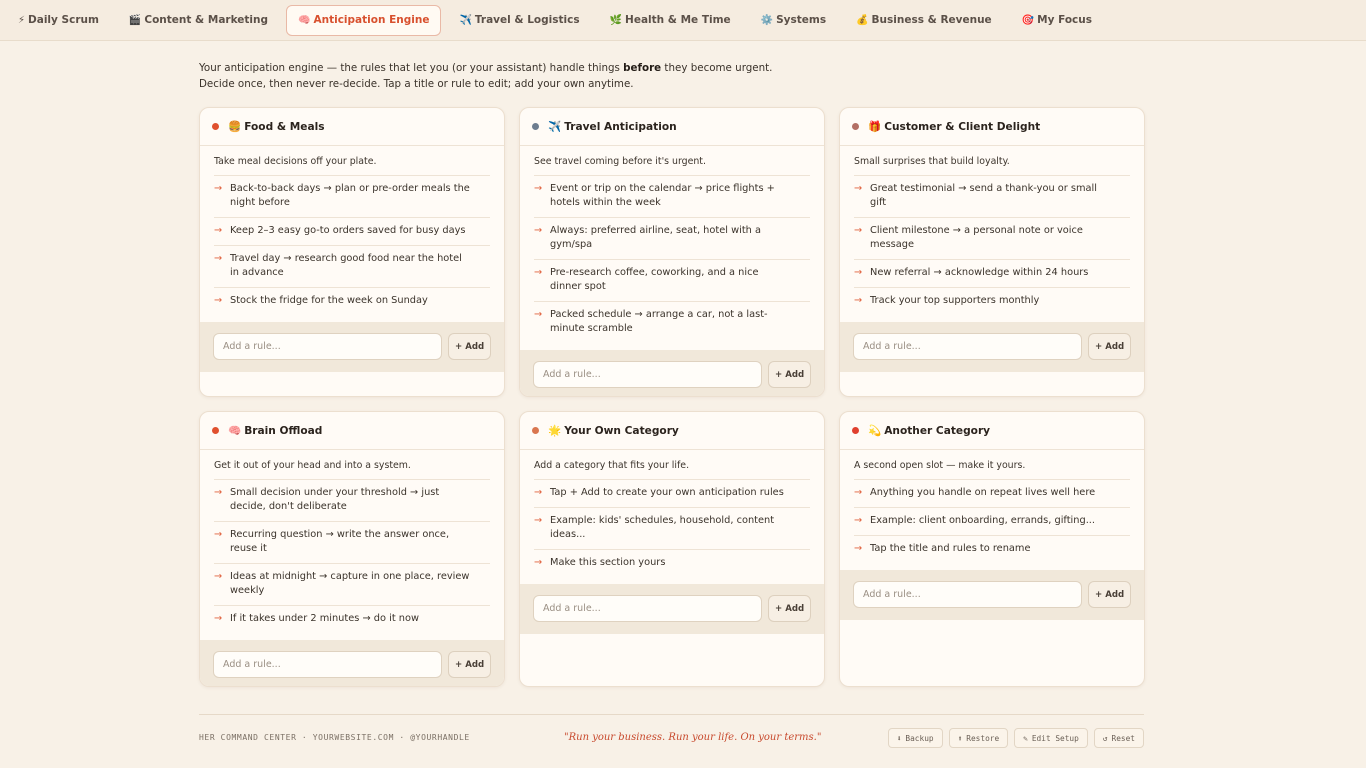 The image size is (1366, 768). What do you see at coordinates (801, 20) in the screenshot?
I see `tab-label: Systems` at bounding box center [801, 20].